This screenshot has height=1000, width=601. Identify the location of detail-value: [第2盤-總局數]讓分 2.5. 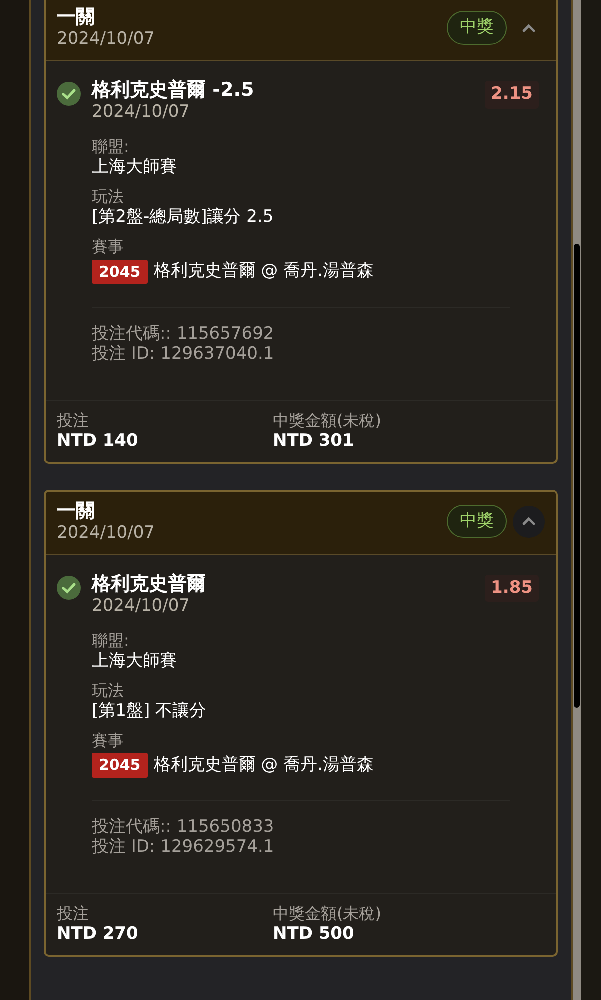
(183, 217).